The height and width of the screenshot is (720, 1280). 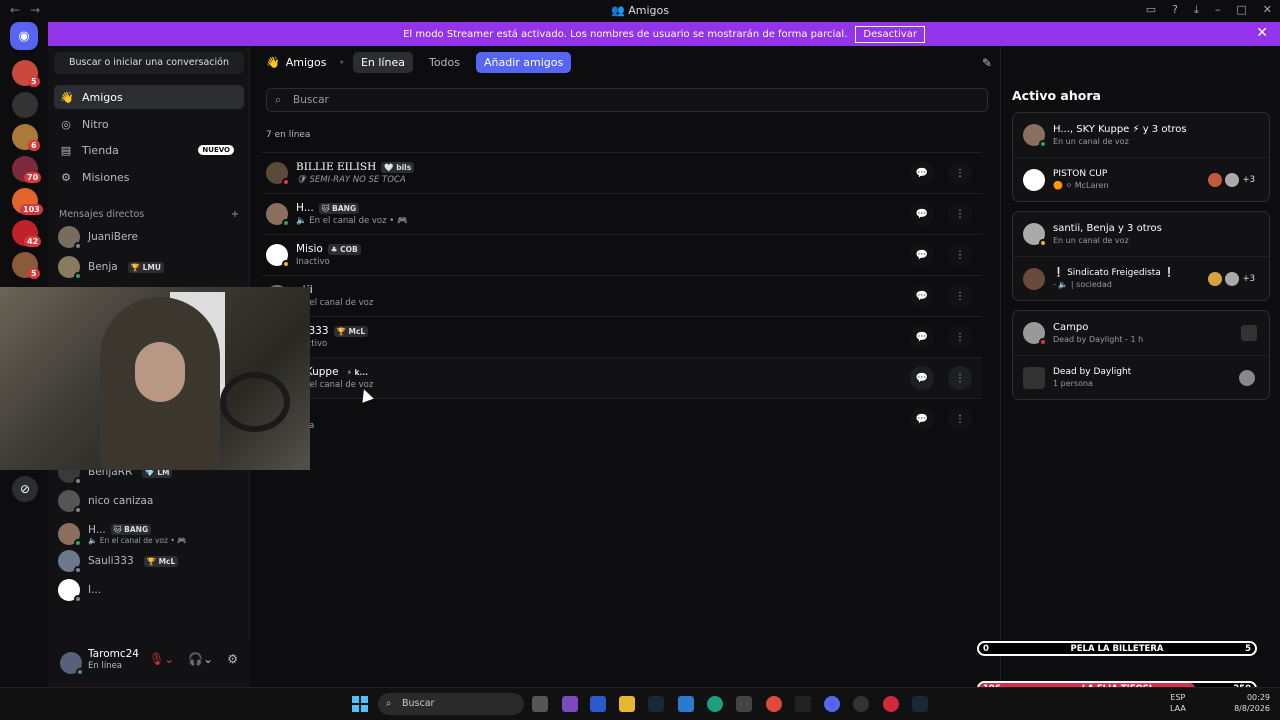 What do you see at coordinates (200, 659) in the screenshot?
I see `headphones-icon: 🎧⌄` at bounding box center [200, 659].